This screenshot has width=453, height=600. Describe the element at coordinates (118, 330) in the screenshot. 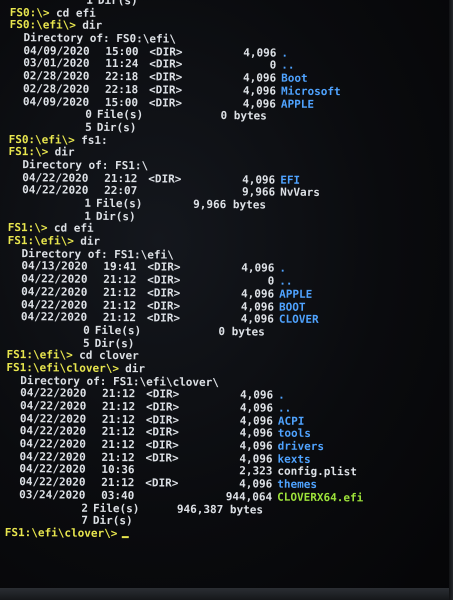

I see `summary-label: File(s)` at that location.